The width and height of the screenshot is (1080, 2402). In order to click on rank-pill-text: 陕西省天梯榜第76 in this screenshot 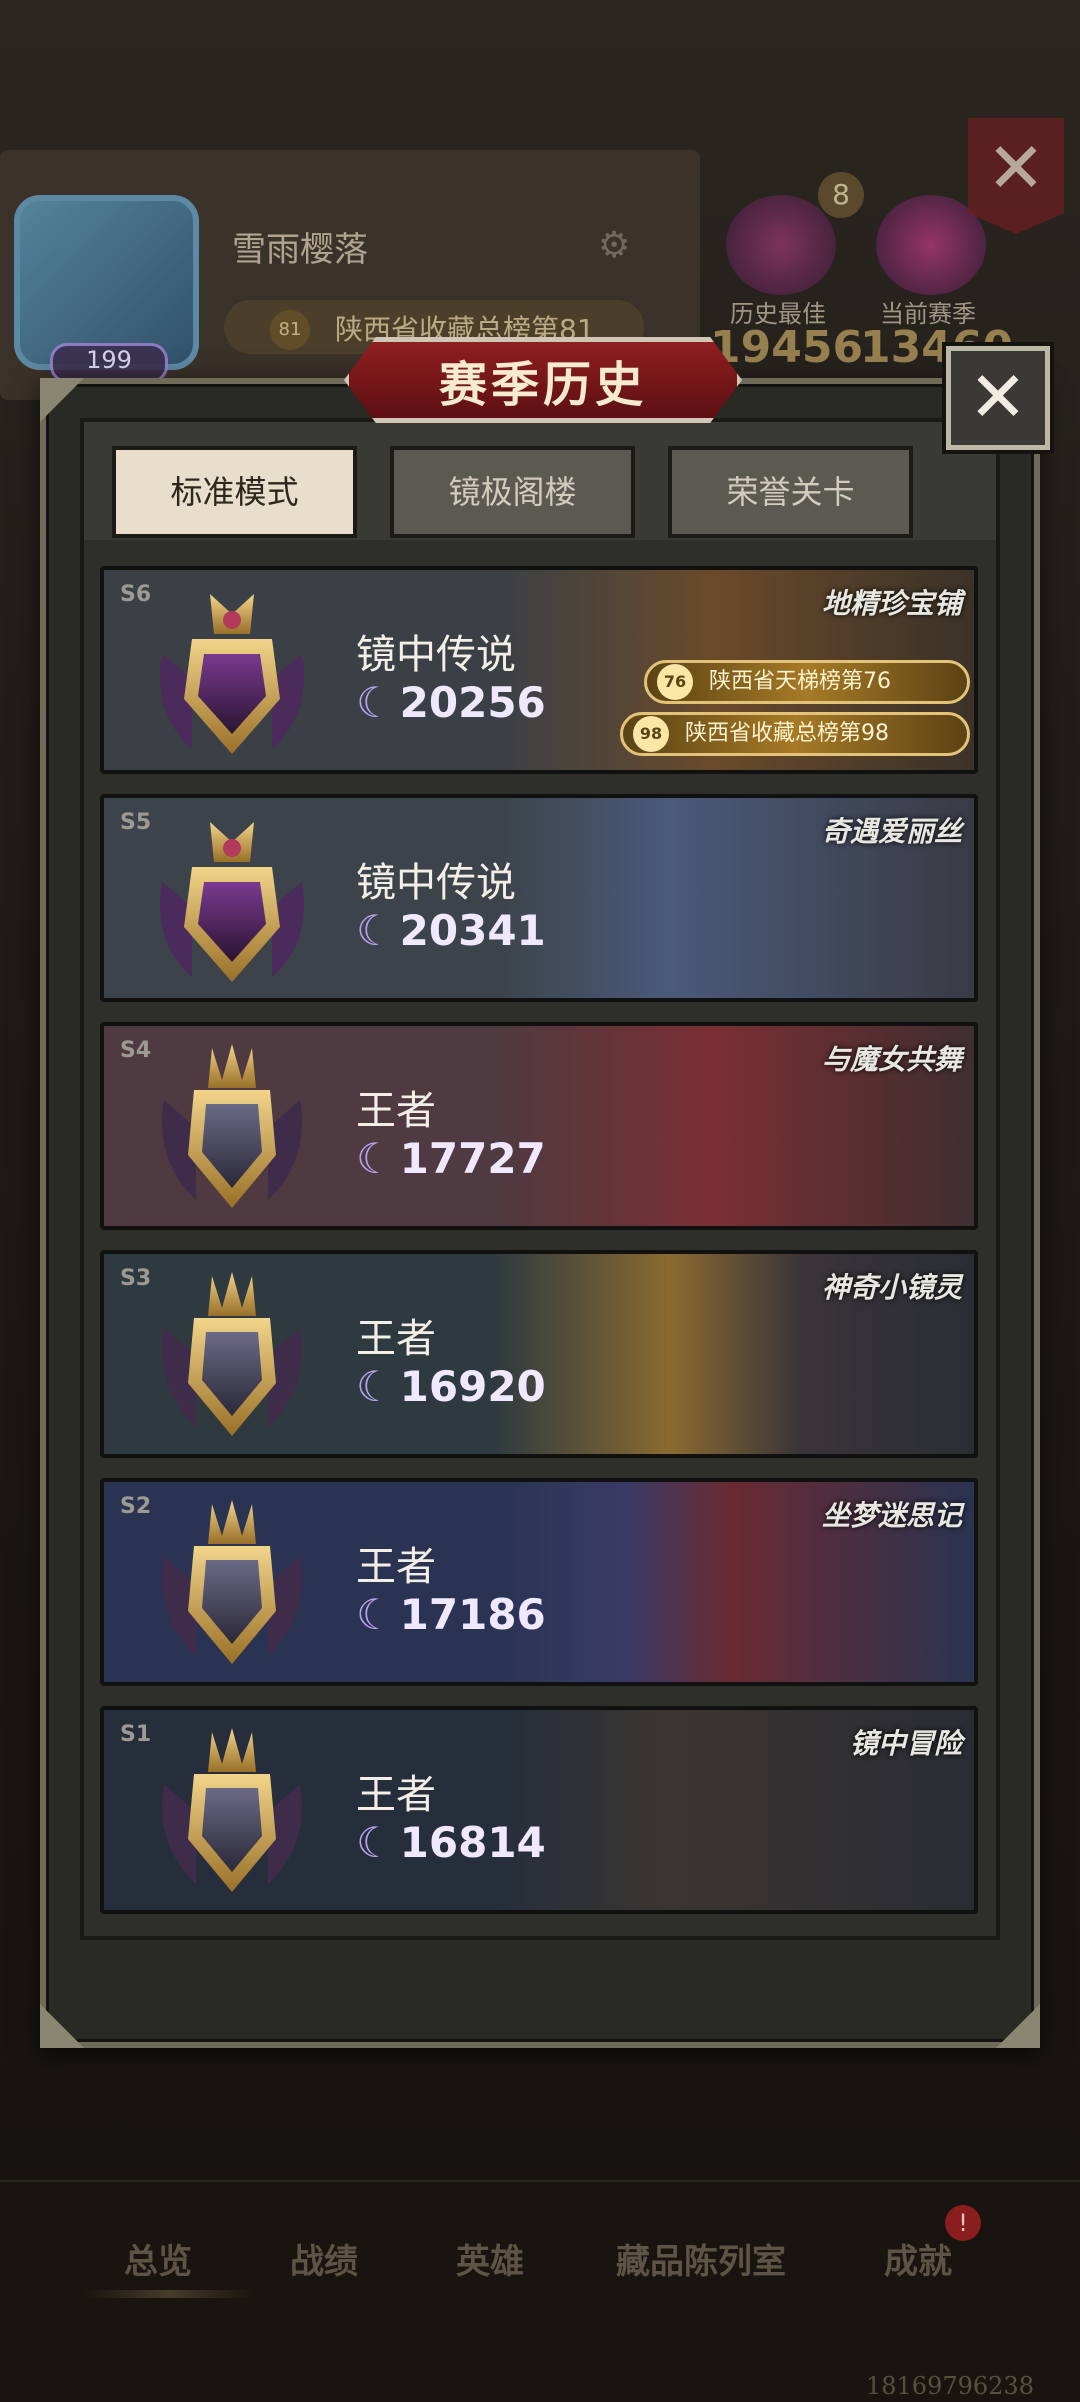, I will do `click(800, 681)`.